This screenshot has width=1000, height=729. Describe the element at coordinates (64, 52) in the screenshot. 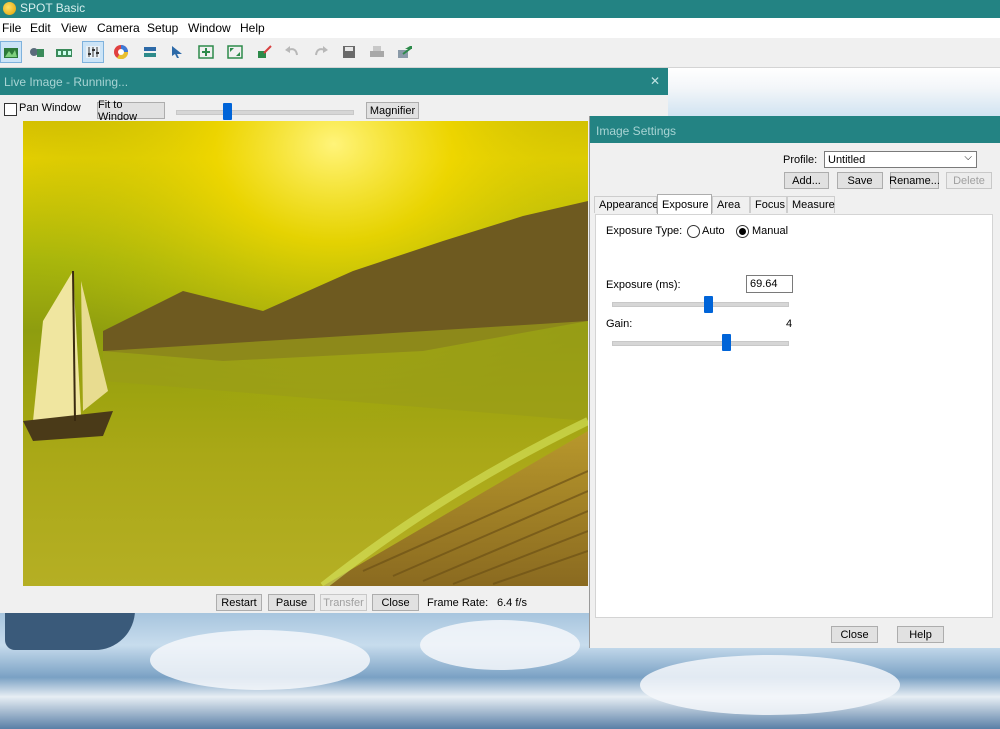

I see `filmstrip-icon` at that location.